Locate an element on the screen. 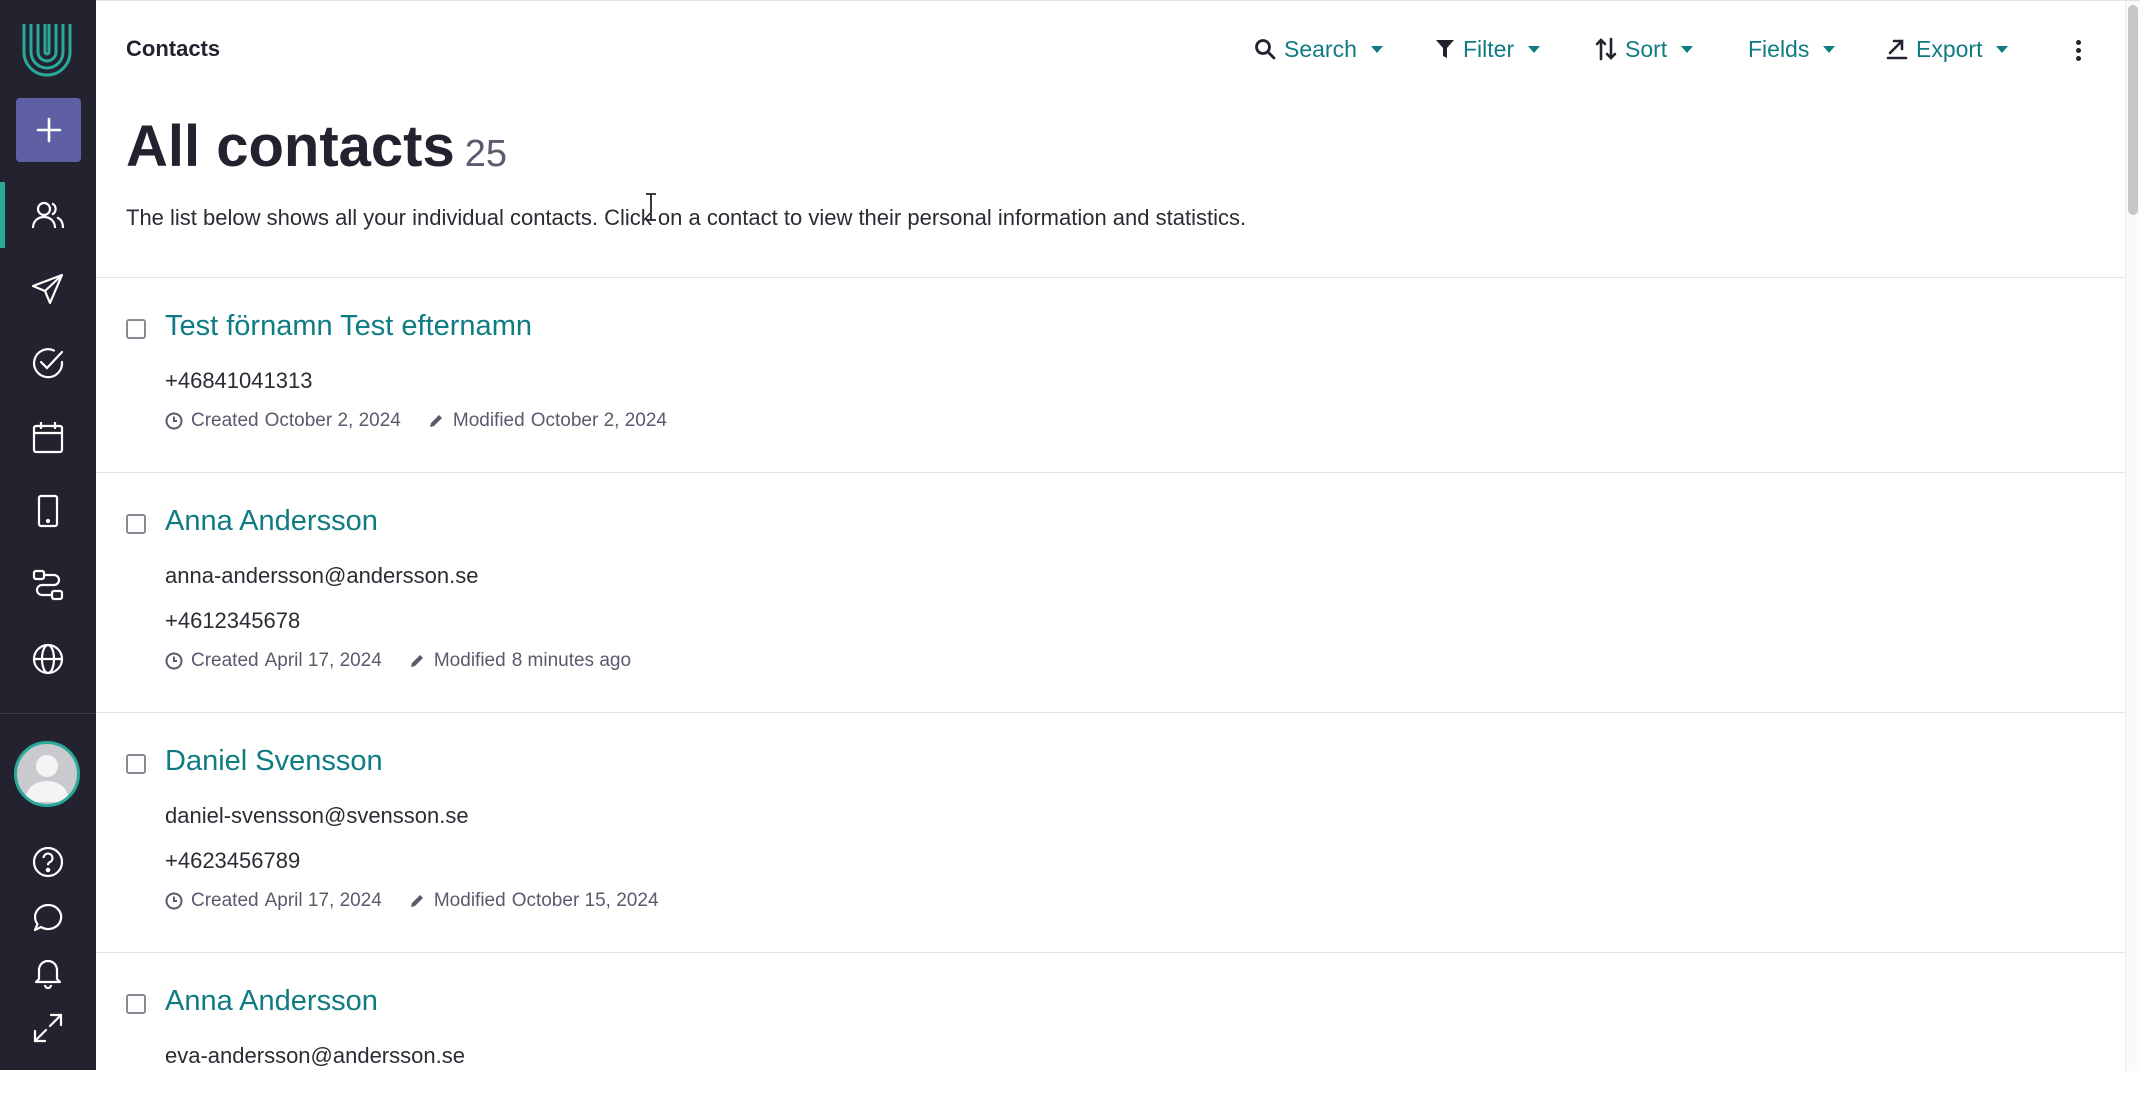 The width and height of the screenshot is (2154, 1093). help-button is located at coordinates (48, 862).